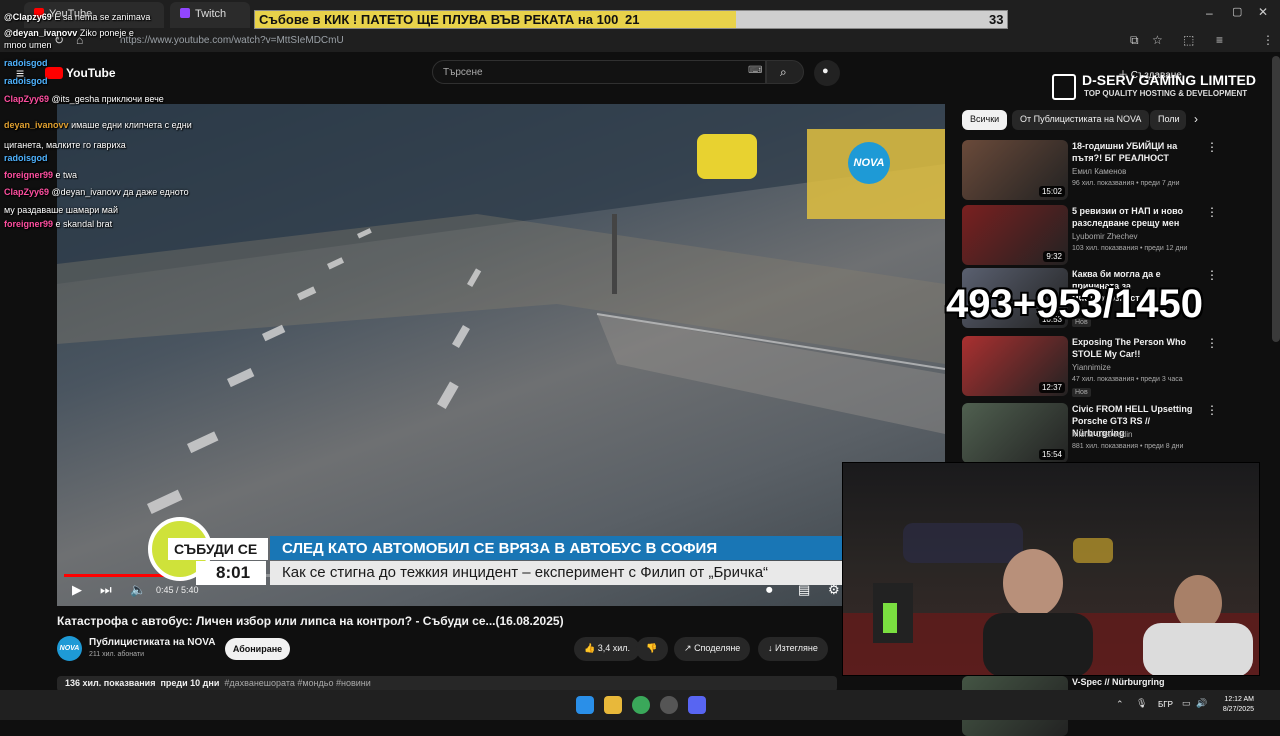  What do you see at coordinates (1168, 120) in the screenshot?
I see `filter-chip-more: Поли` at bounding box center [1168, 120].